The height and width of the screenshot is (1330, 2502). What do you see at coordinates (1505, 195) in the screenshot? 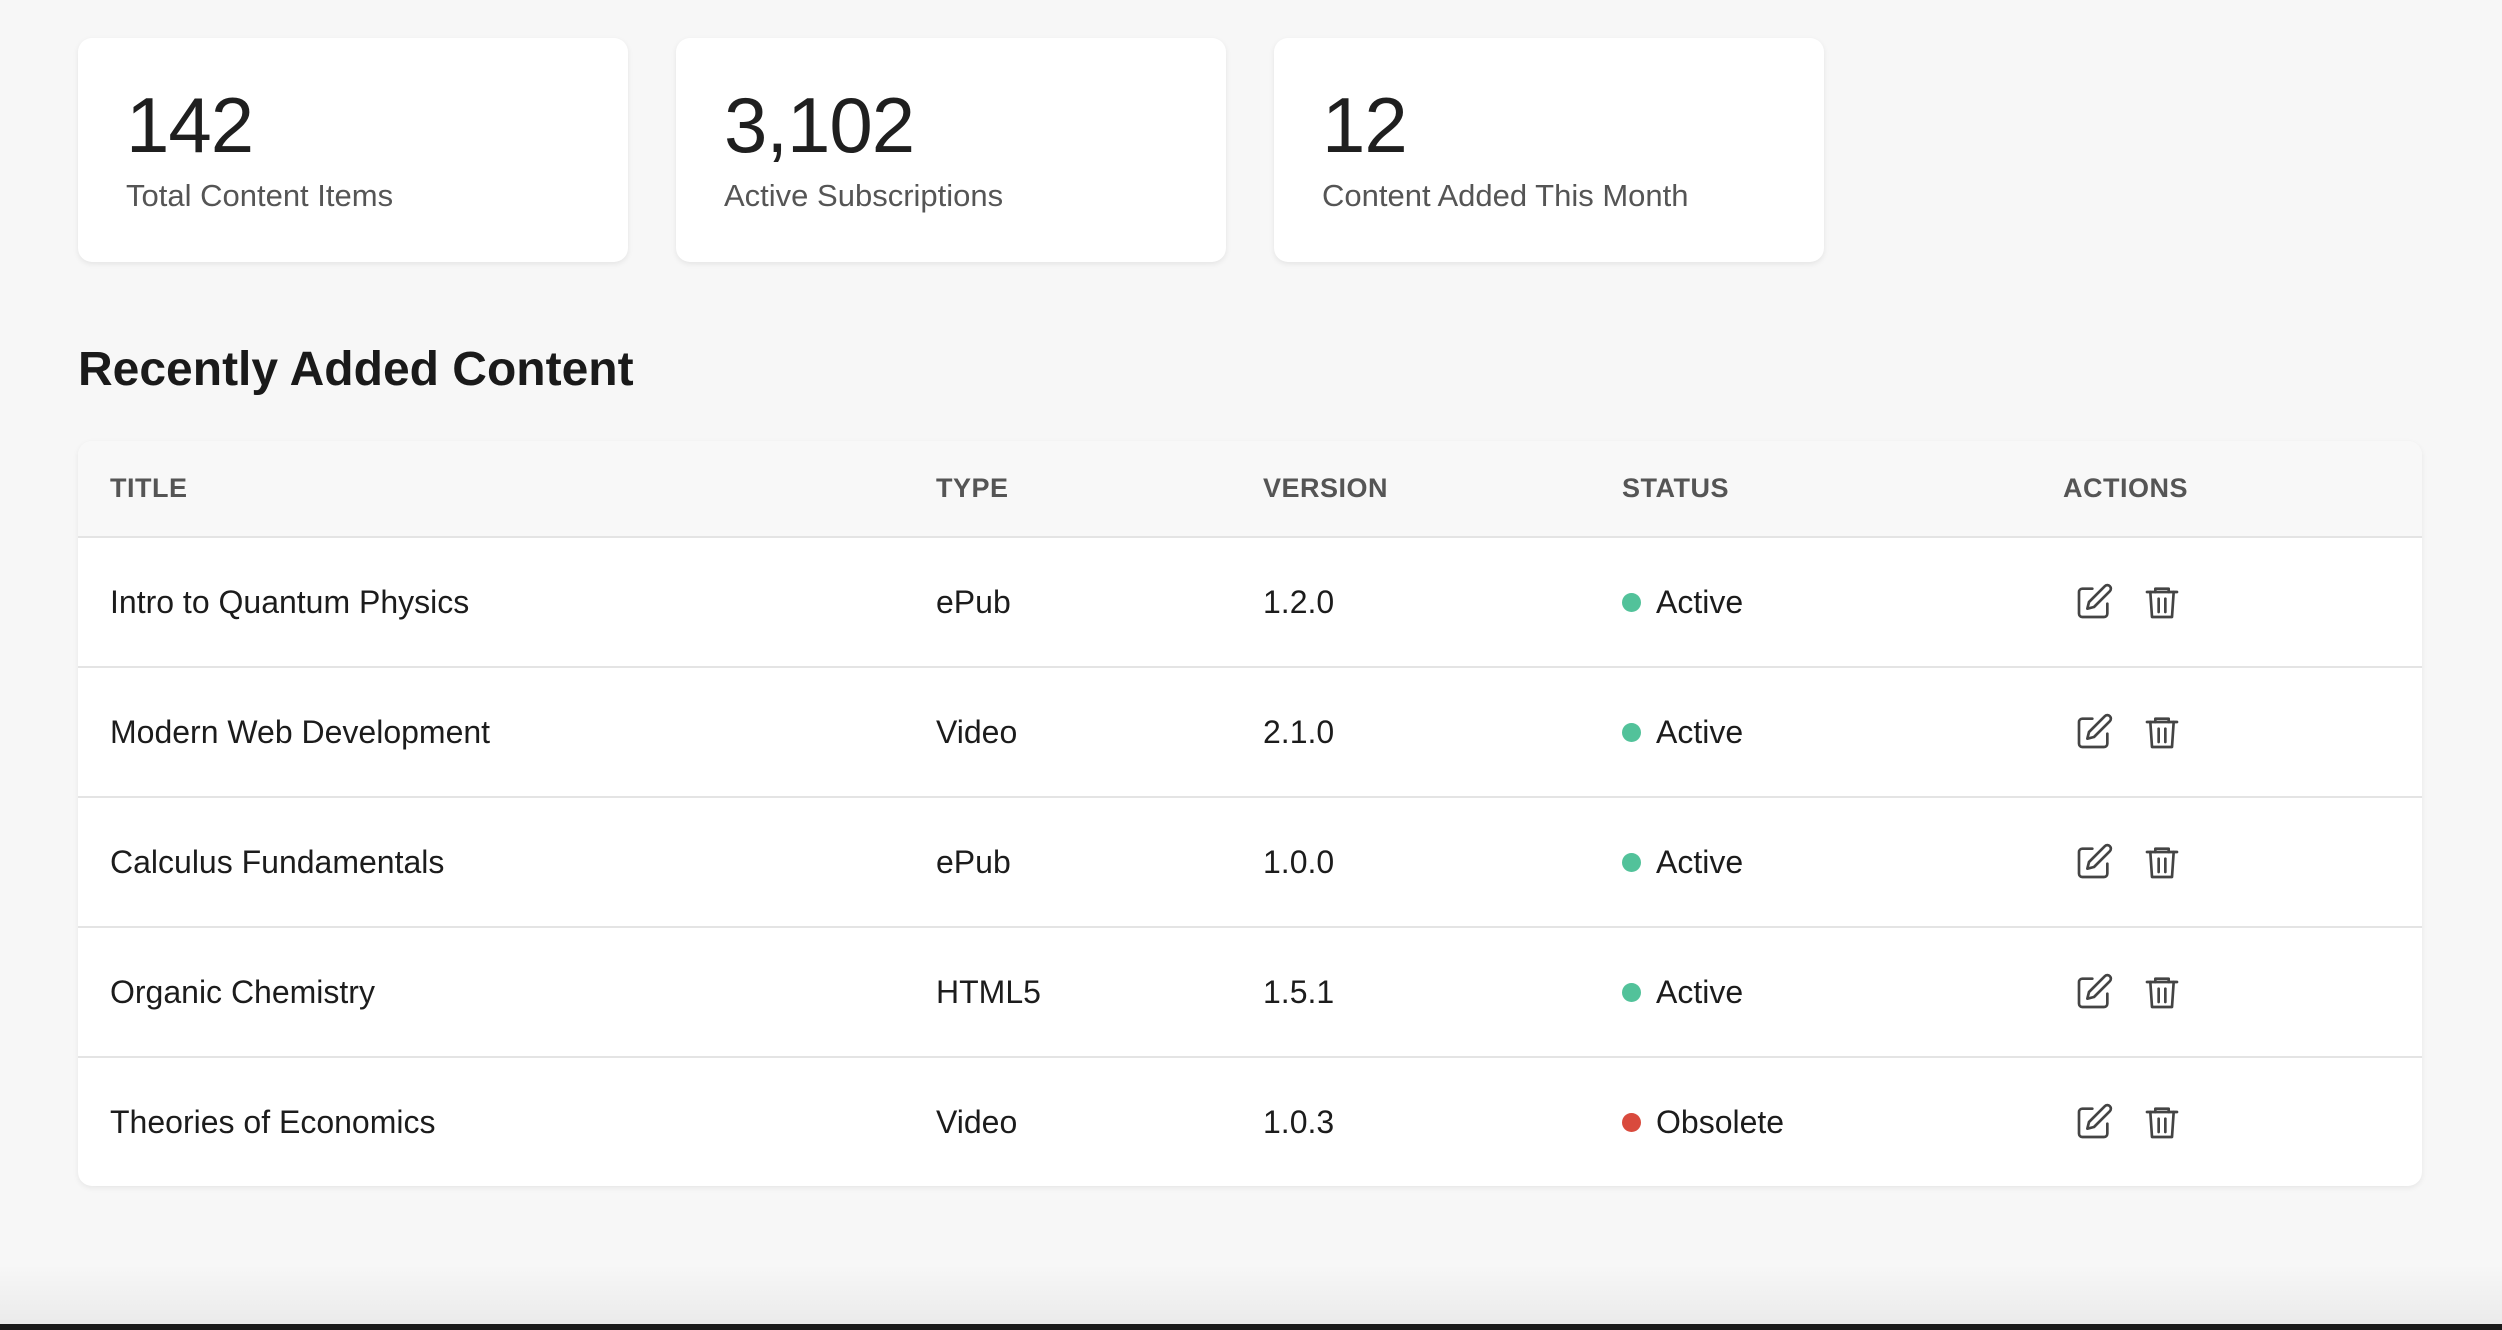
I see `stat-label: Content Added This Month` at bounding box center [1505, 195].